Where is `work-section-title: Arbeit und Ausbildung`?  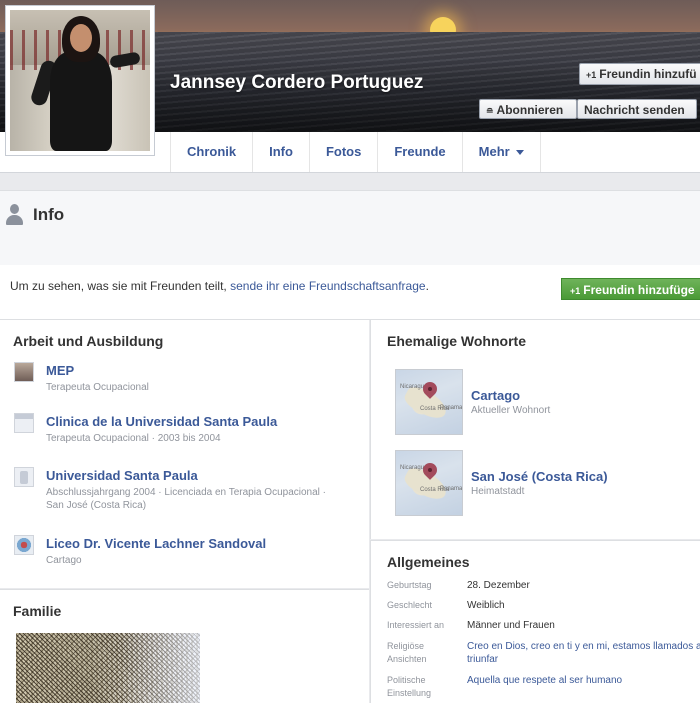 work-section-title: Arbeit und Ausbildung is located at coordinates (88, 341).